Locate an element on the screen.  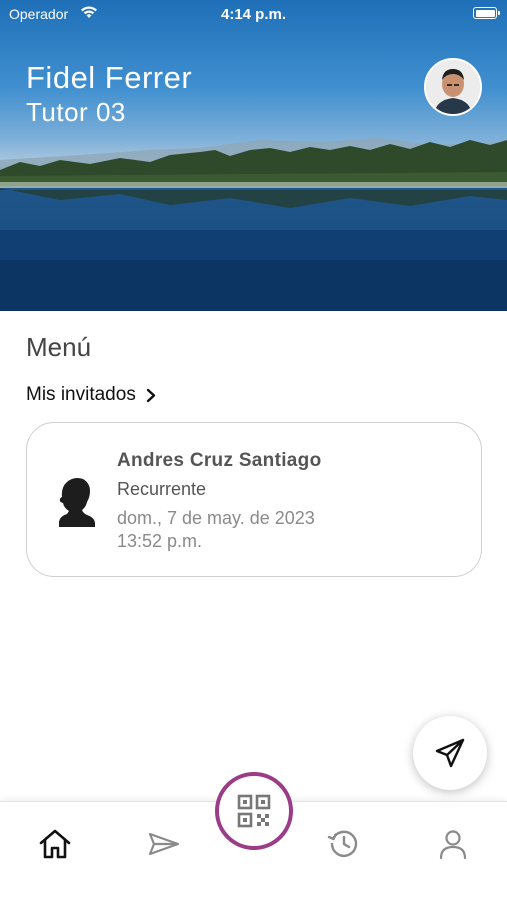
profile-icon is located at coordinates (453, 845).